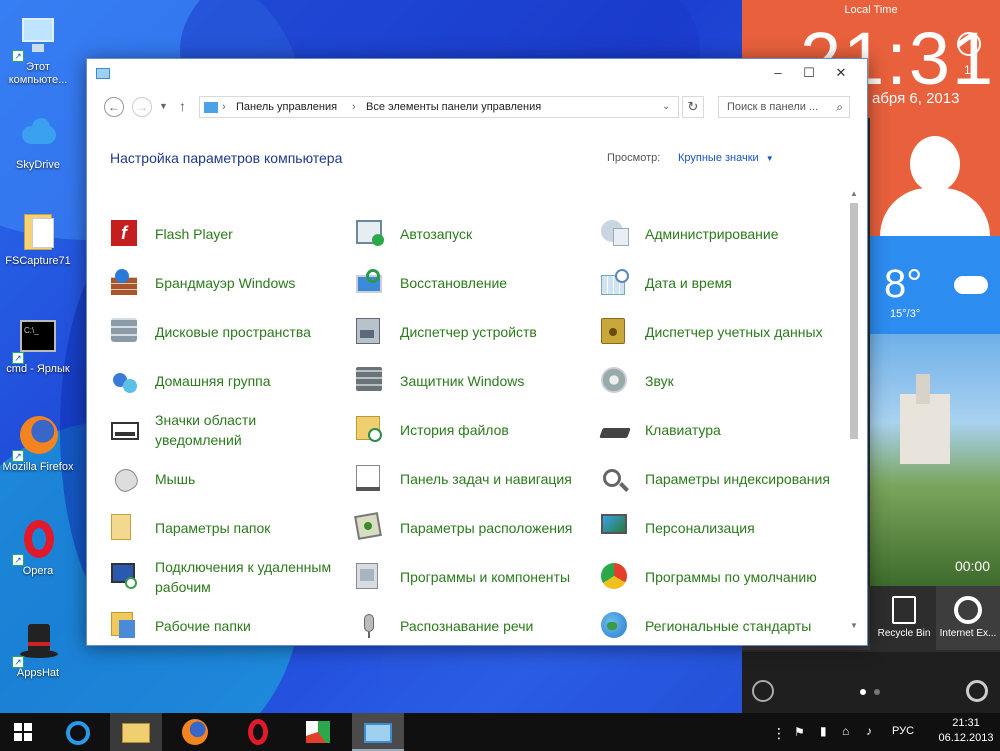  Describe the element at coordinates (213, 528) in the screenshot. I see `item-label: Параметры папок` at that location.